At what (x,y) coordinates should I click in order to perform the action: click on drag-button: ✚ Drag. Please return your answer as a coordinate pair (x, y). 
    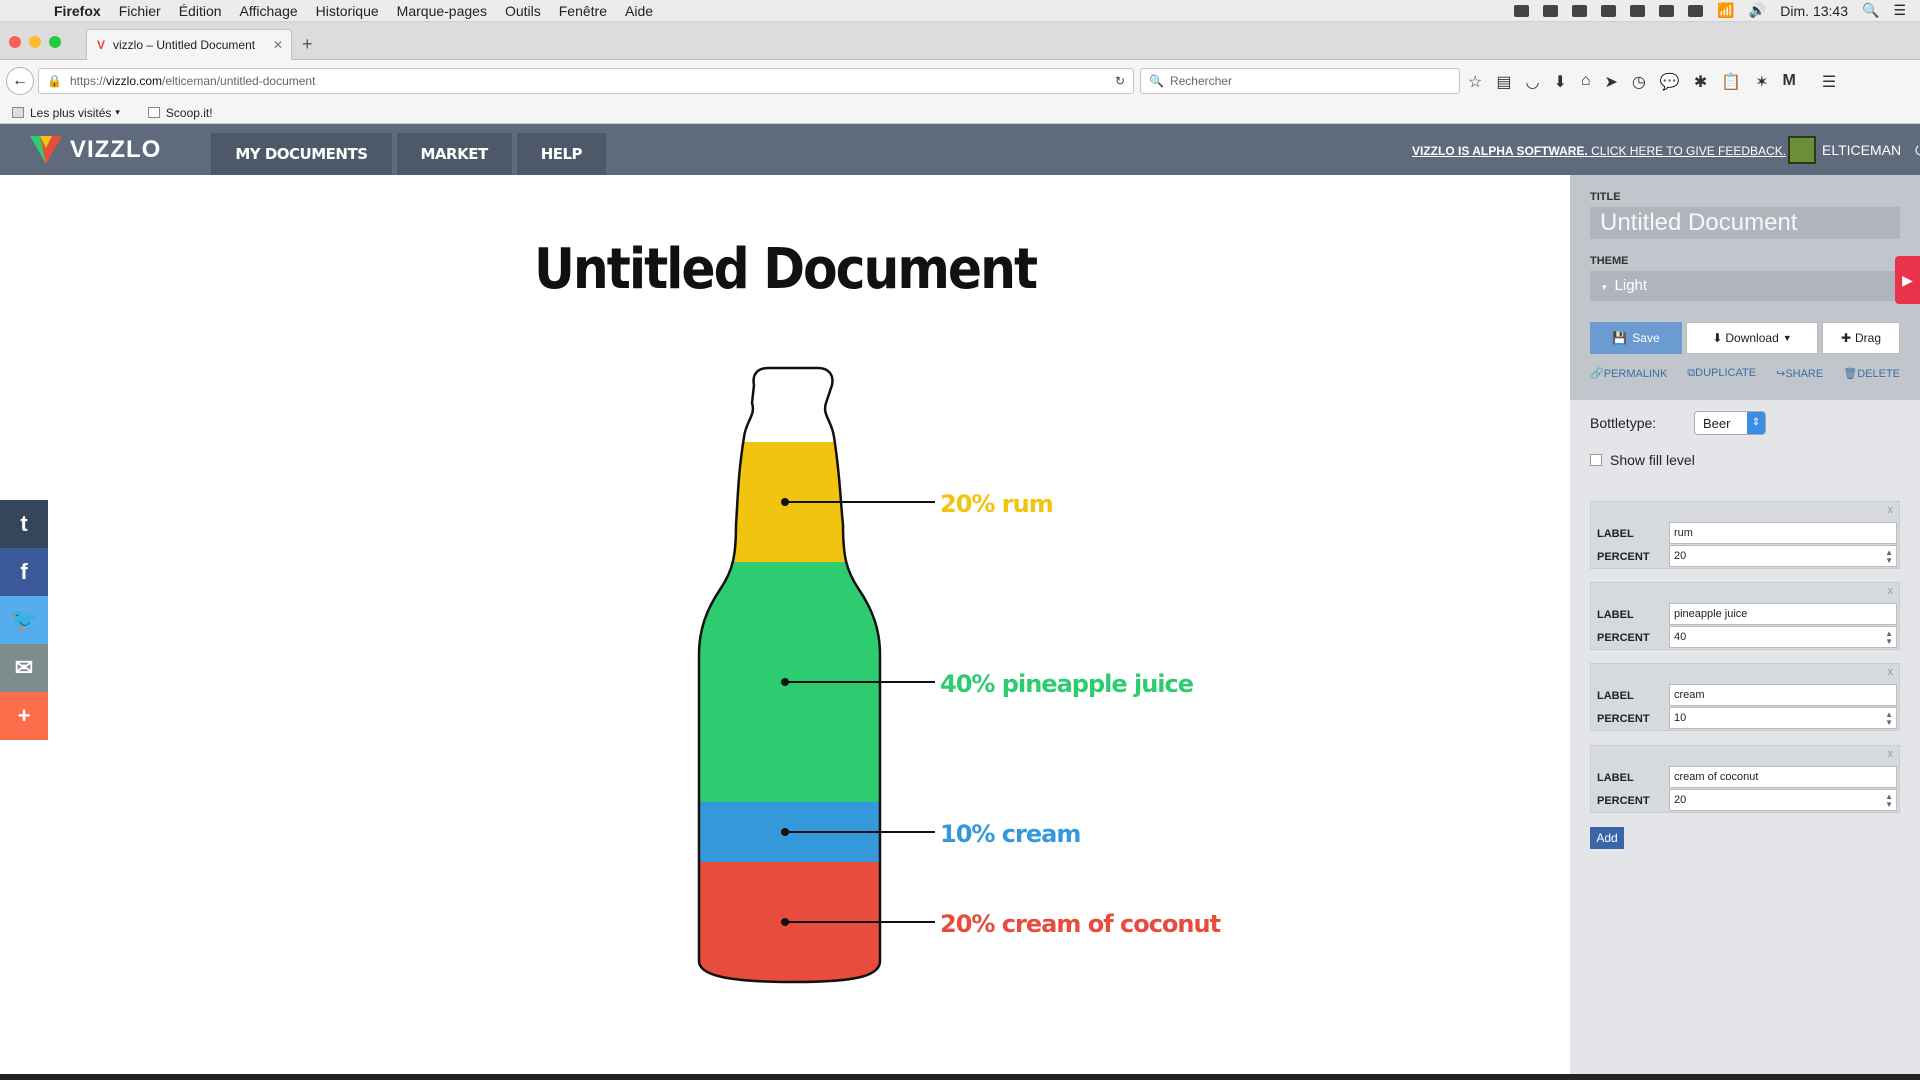
    Looking at the image, I should click on (1861, 338).